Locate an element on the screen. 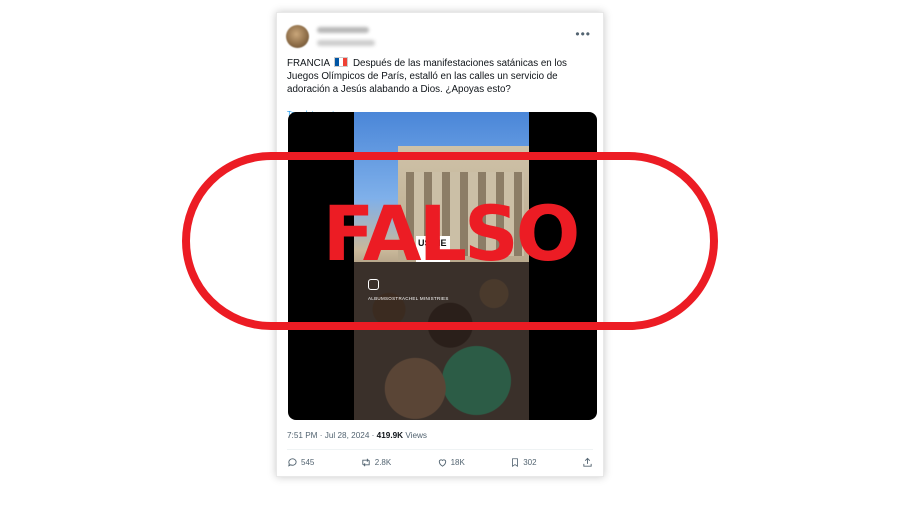 The image size is (900, 507). repost-button: 2.8K is located at coordinates (375, 462).